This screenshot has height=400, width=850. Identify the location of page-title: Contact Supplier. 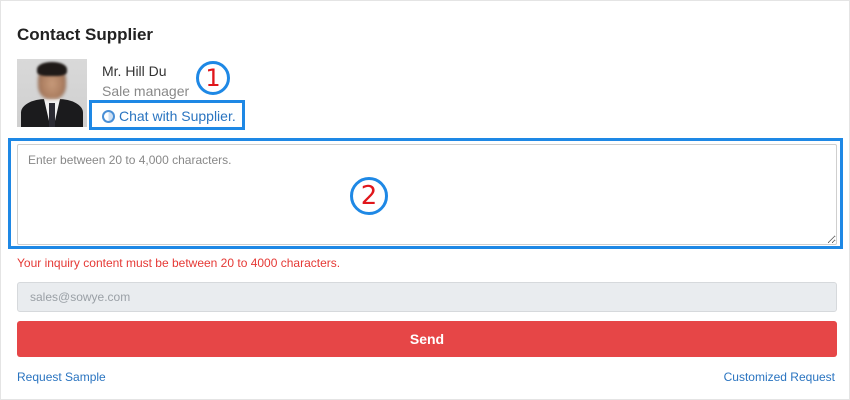
(85, 34).